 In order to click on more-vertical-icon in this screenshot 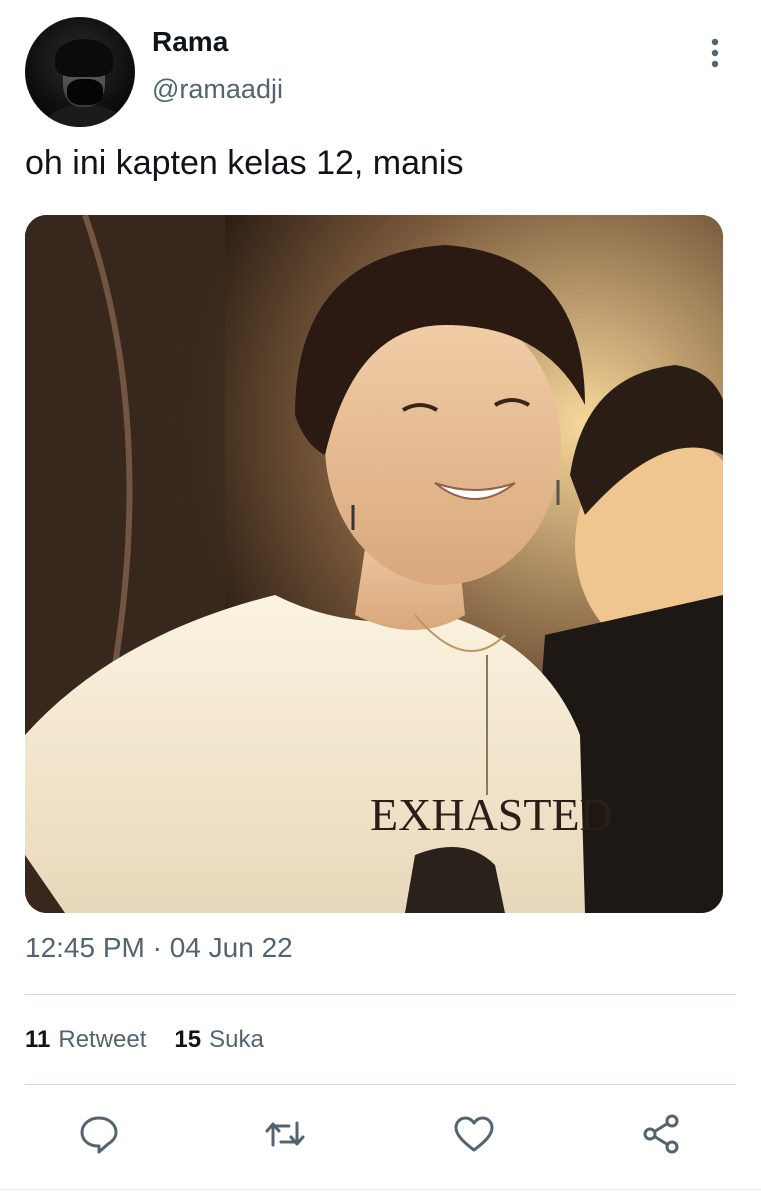, I will do `click(715, 53)`.